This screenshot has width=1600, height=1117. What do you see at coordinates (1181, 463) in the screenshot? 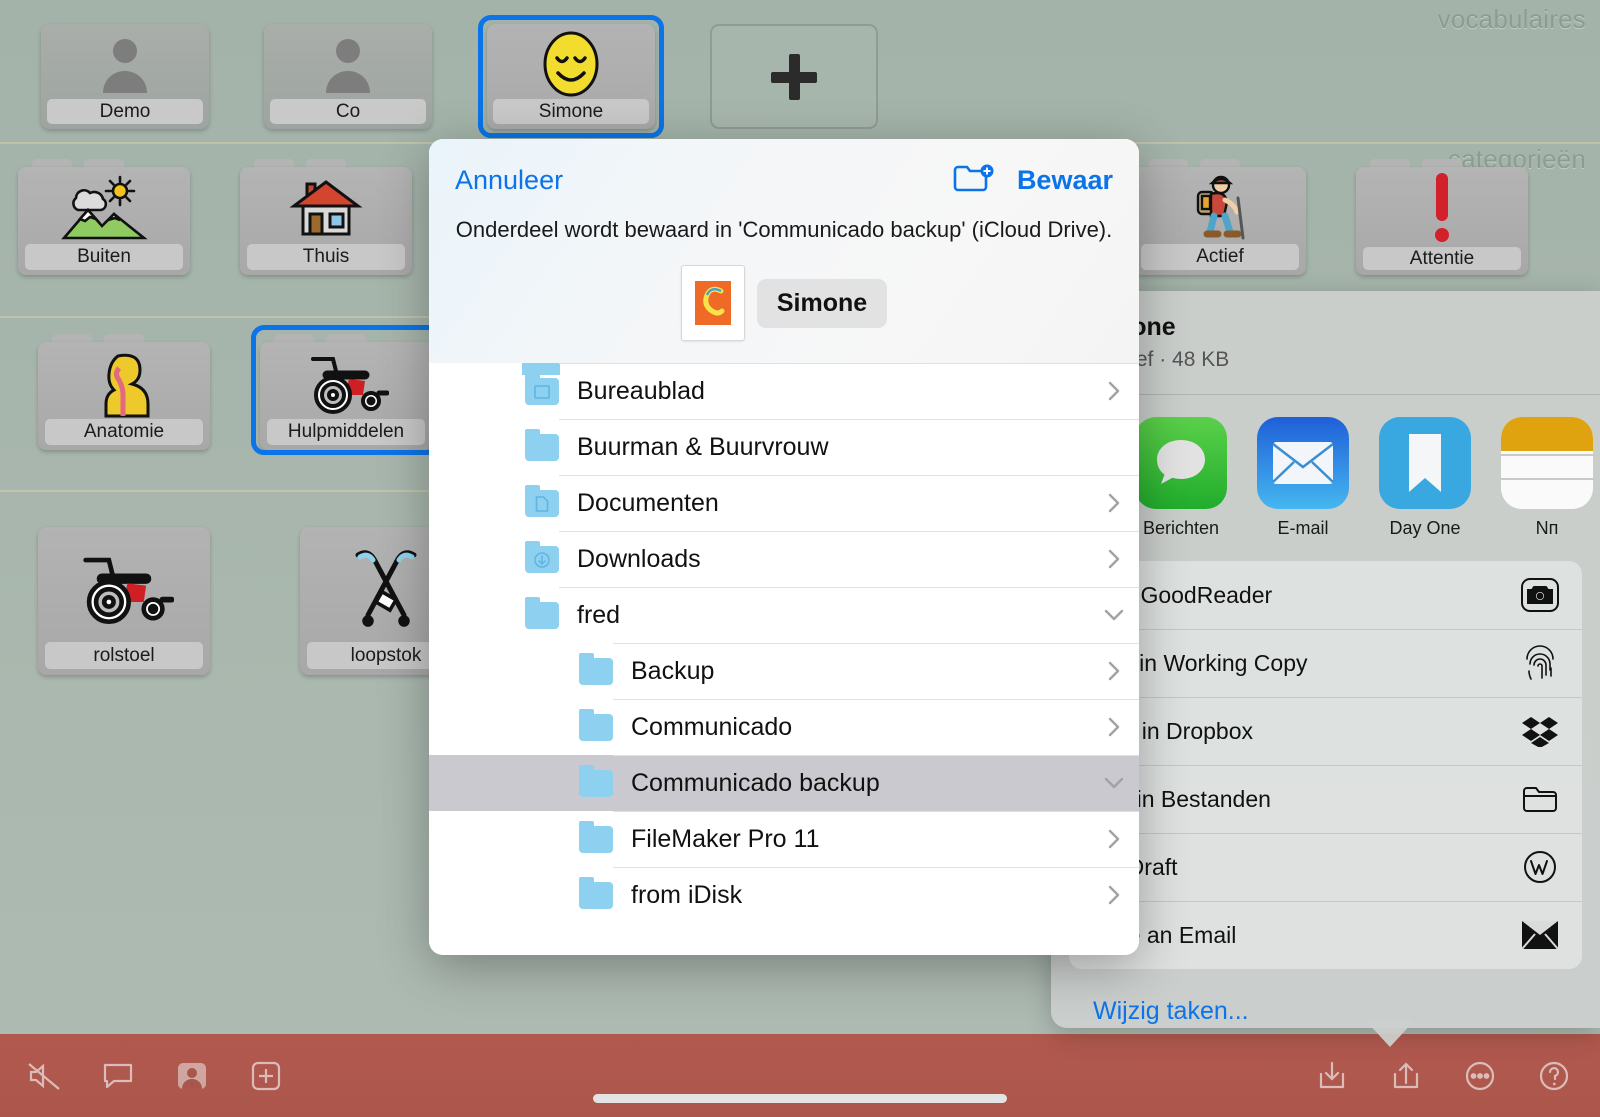
I see `messages-app-icon` at bounding box center [1181, 463].